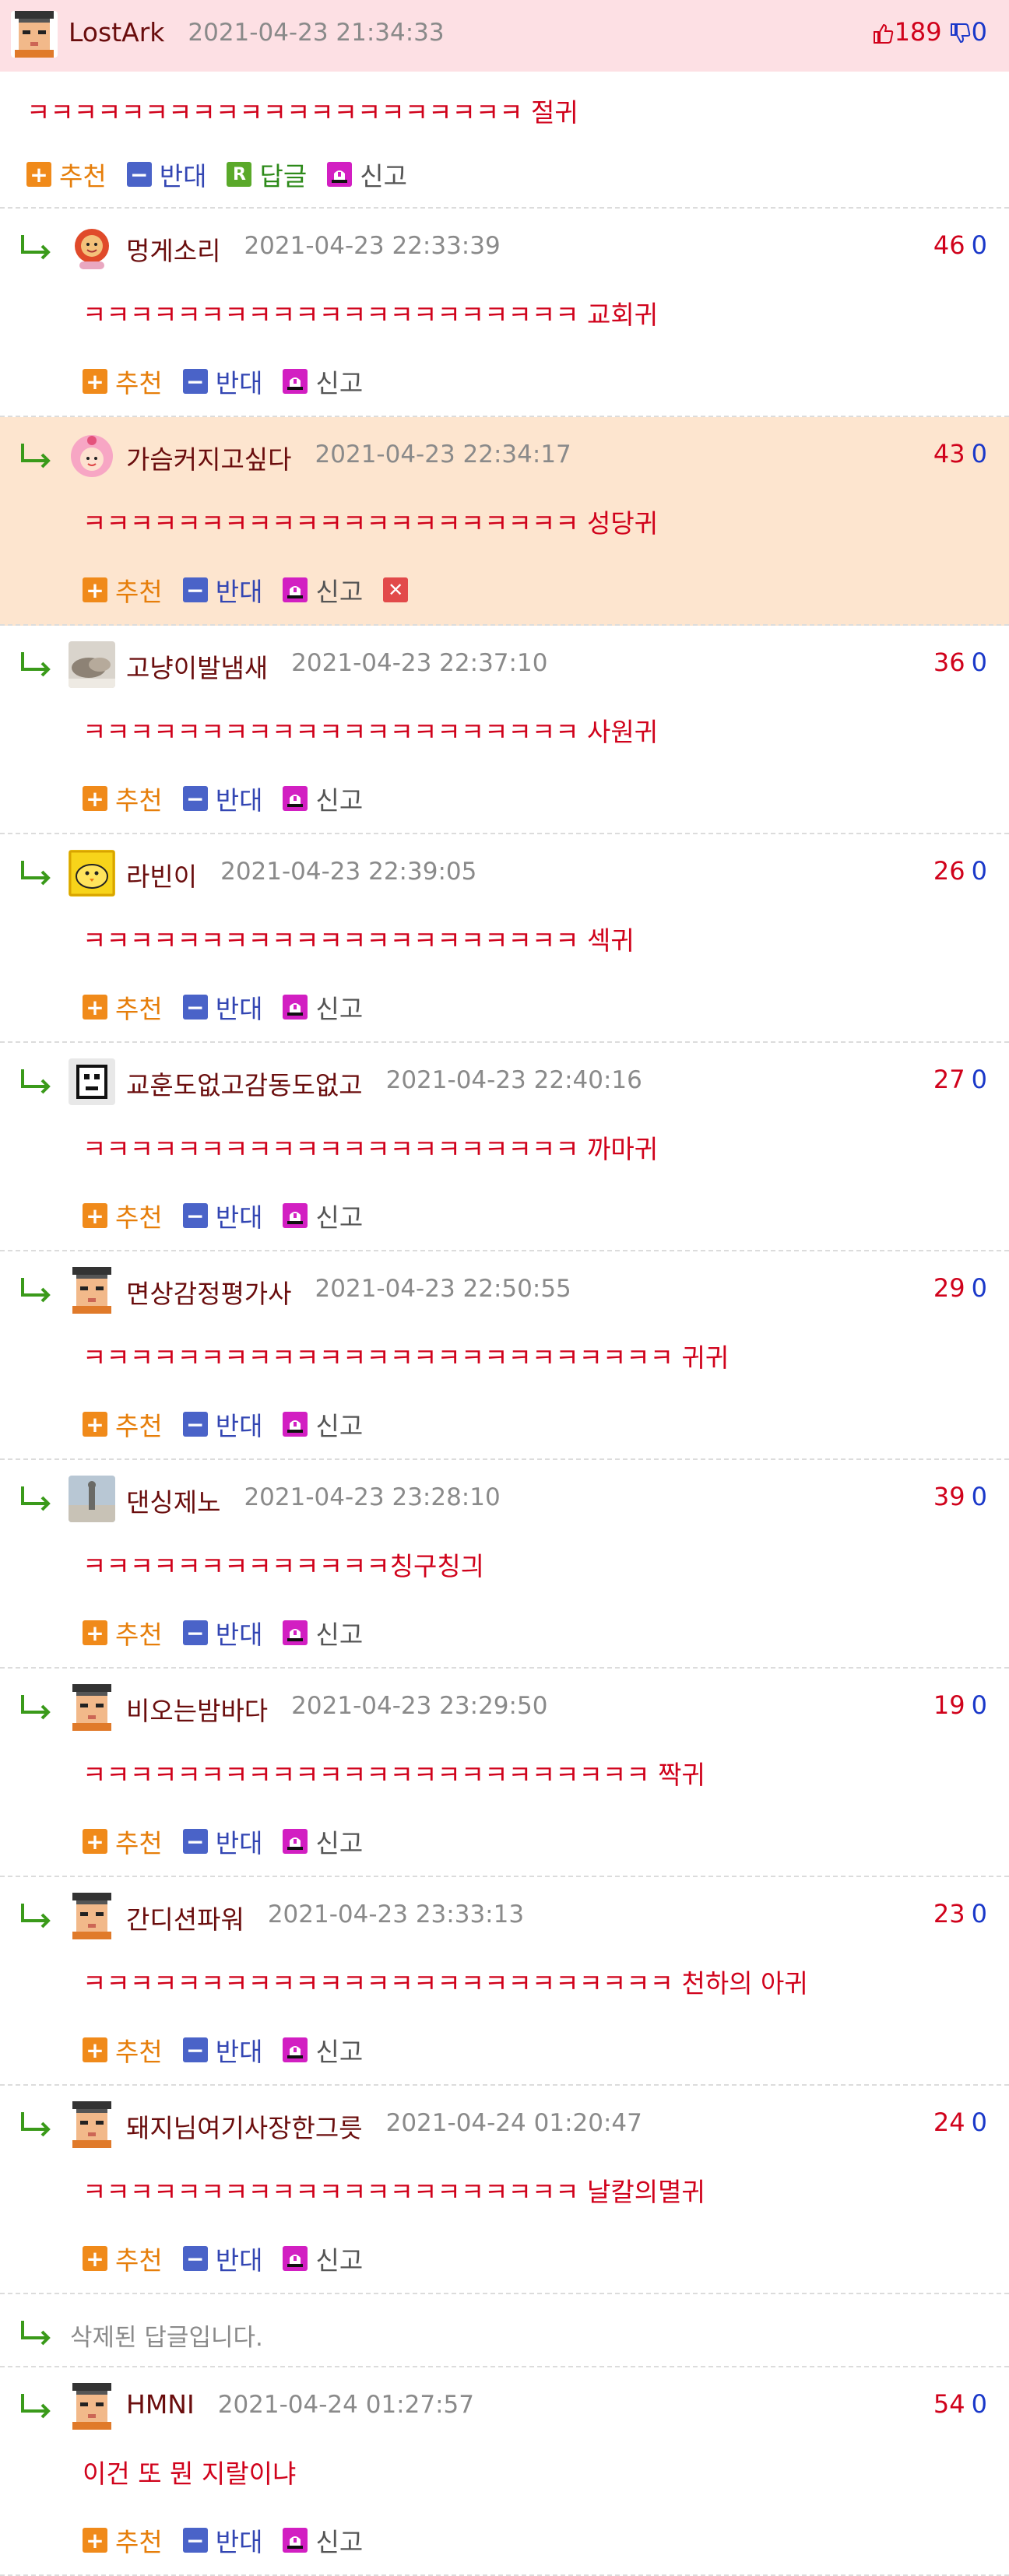 The width and height of the screenshot is (1009, 2576). What do you see at coordinates (209, 458) in the screenshot?
I see `author-nickname: 가슴커지고싶다` at bounding box center [209, 458].